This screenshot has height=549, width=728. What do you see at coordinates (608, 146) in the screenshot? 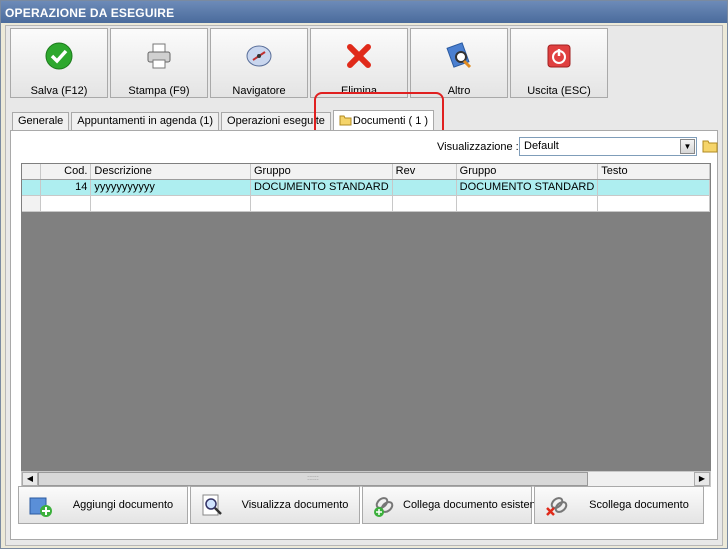
I see `view-select: Default ▼` at bounding box center [608, 146].